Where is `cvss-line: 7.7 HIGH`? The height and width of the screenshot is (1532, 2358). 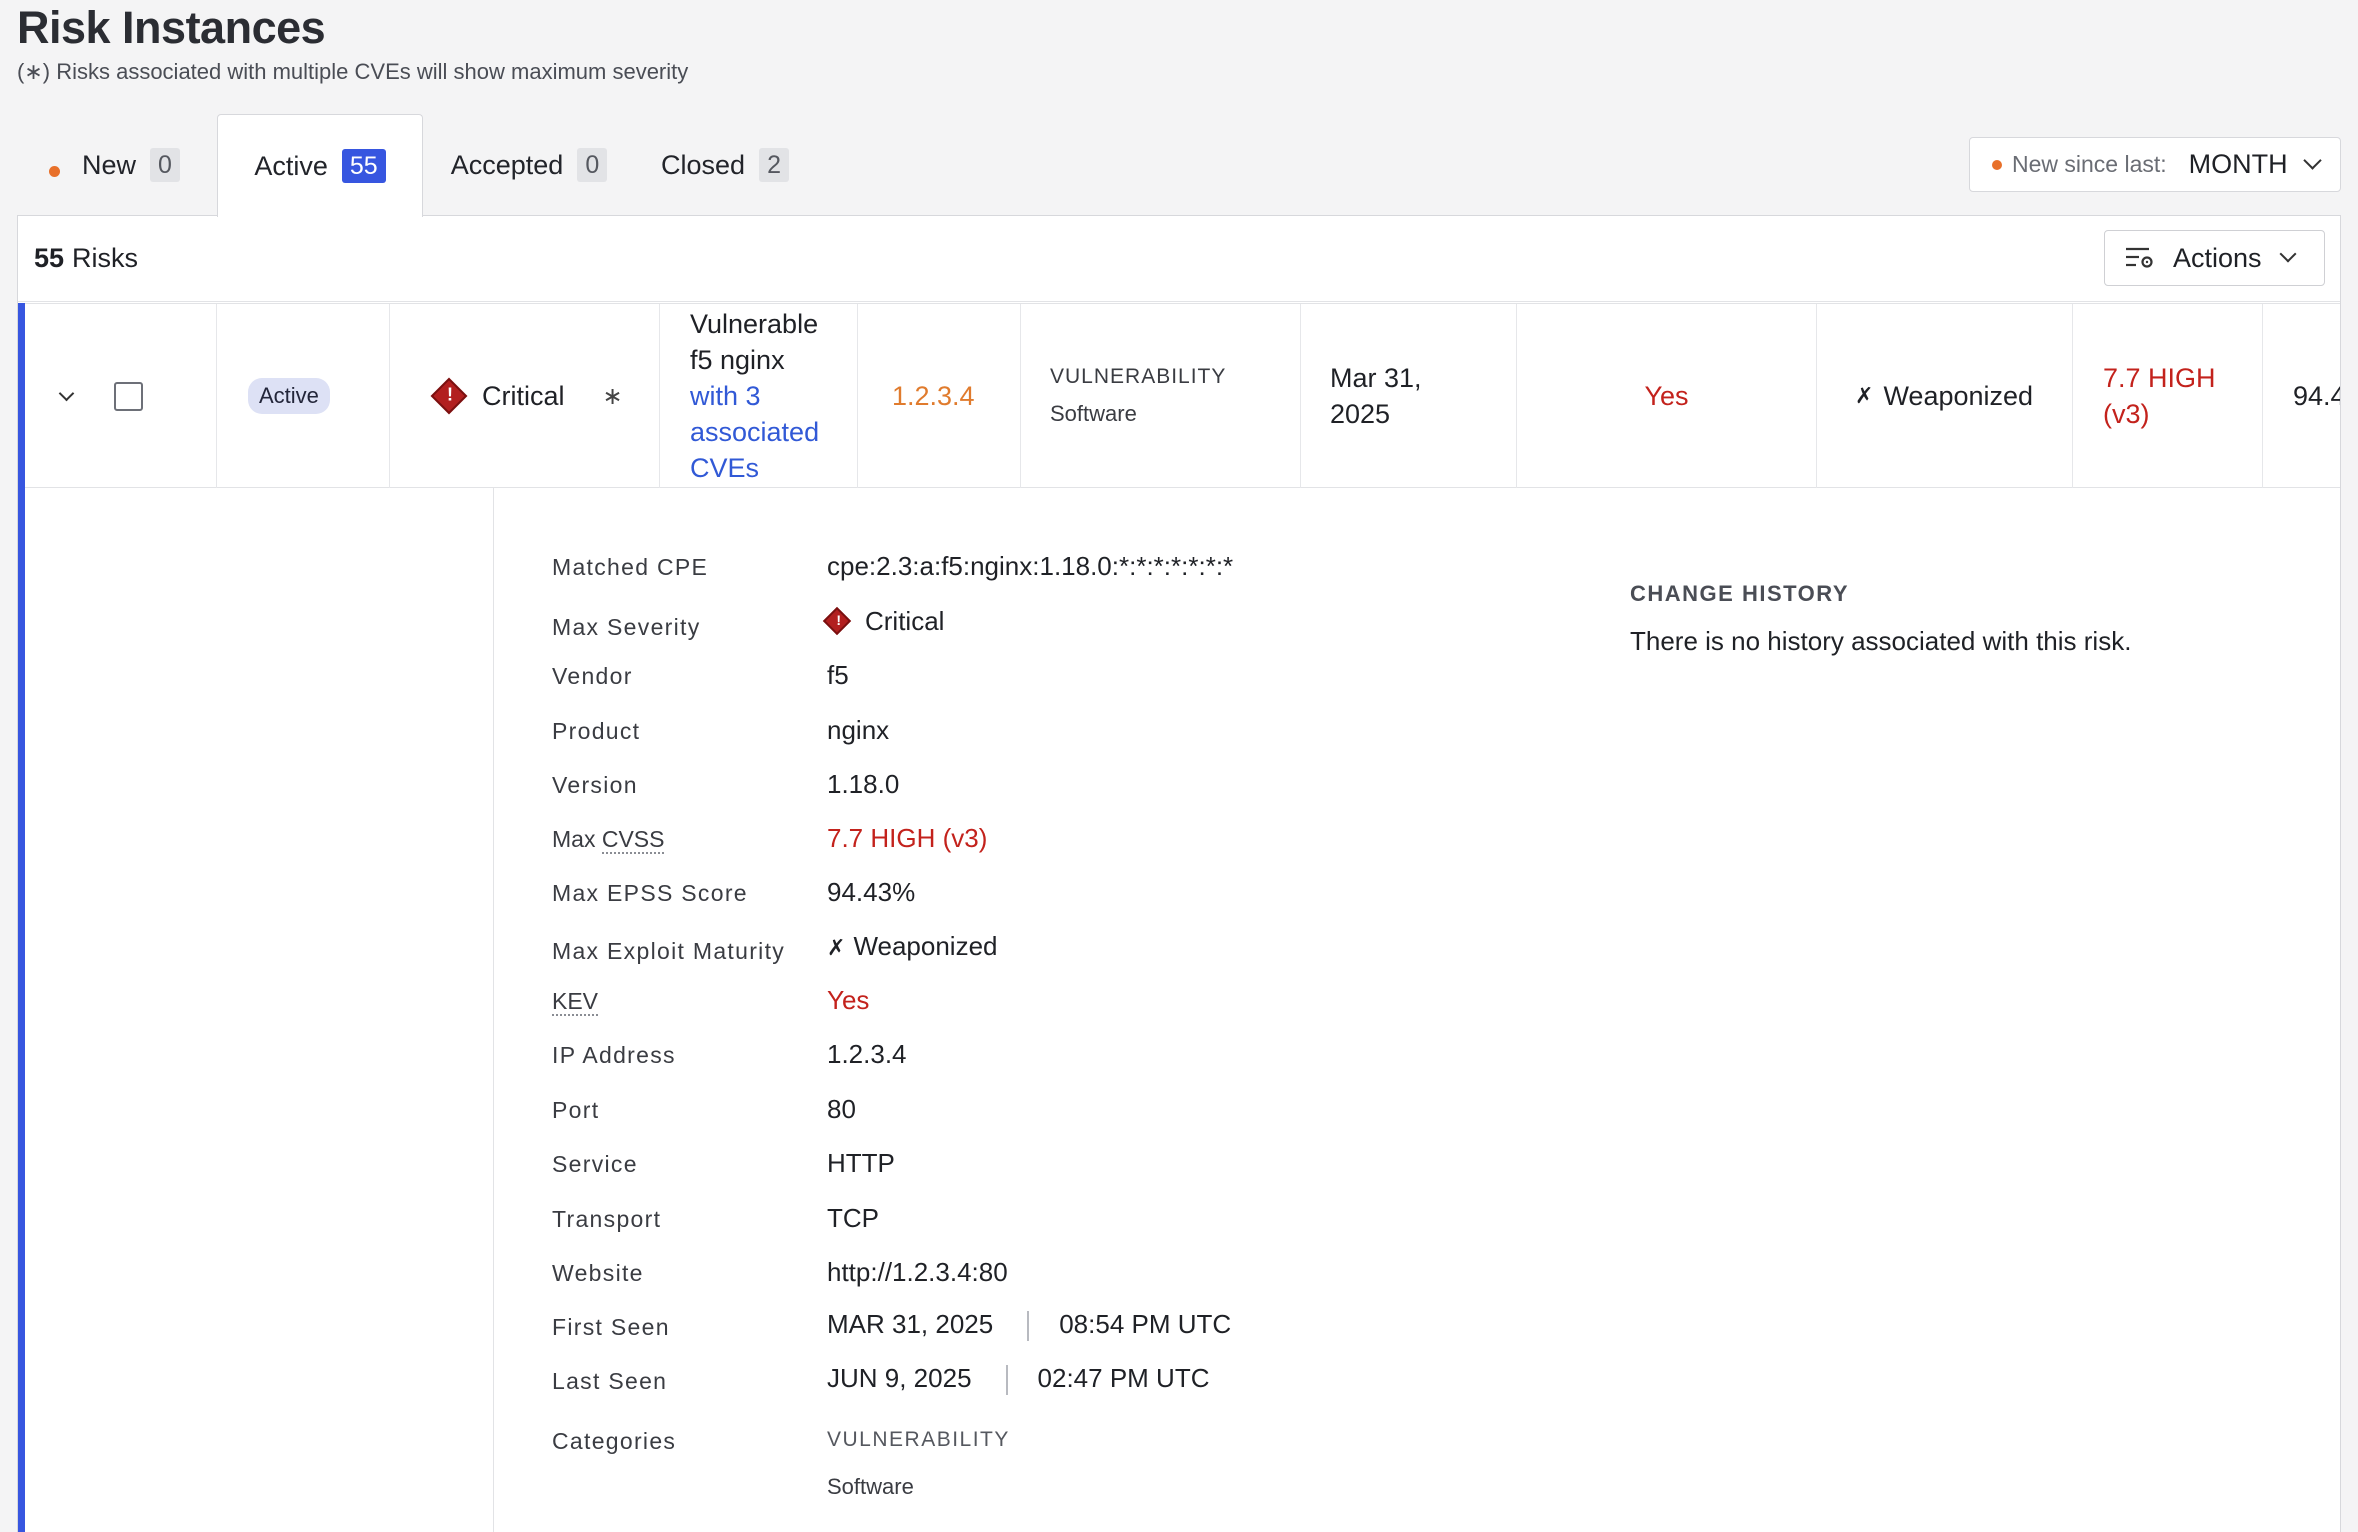
cvss-line: 7.7 HIGH is located at coordinates (2159, 378).